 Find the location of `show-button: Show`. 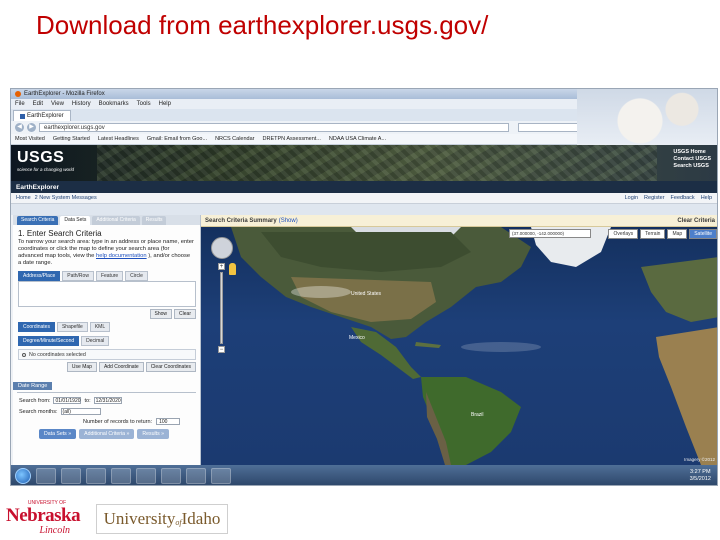

show-button: Show is located at coordinates (161, 314).